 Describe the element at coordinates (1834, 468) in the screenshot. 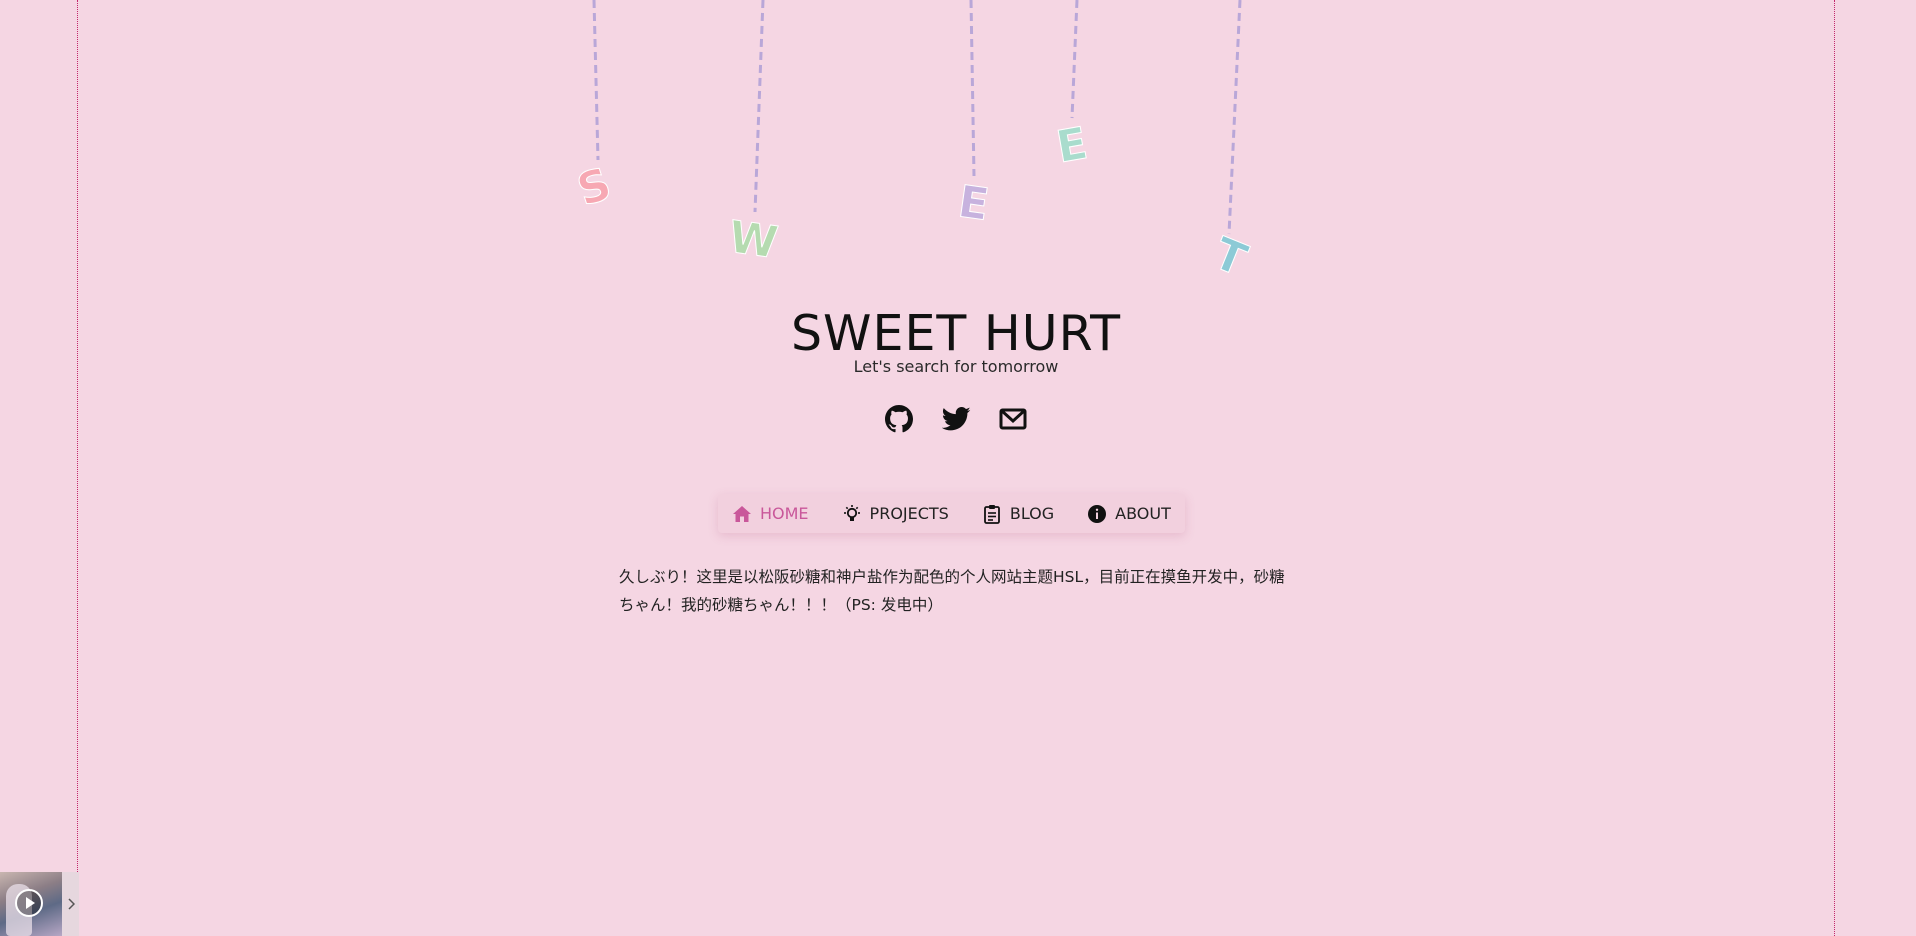

I see `right-dotted-border` at that location.